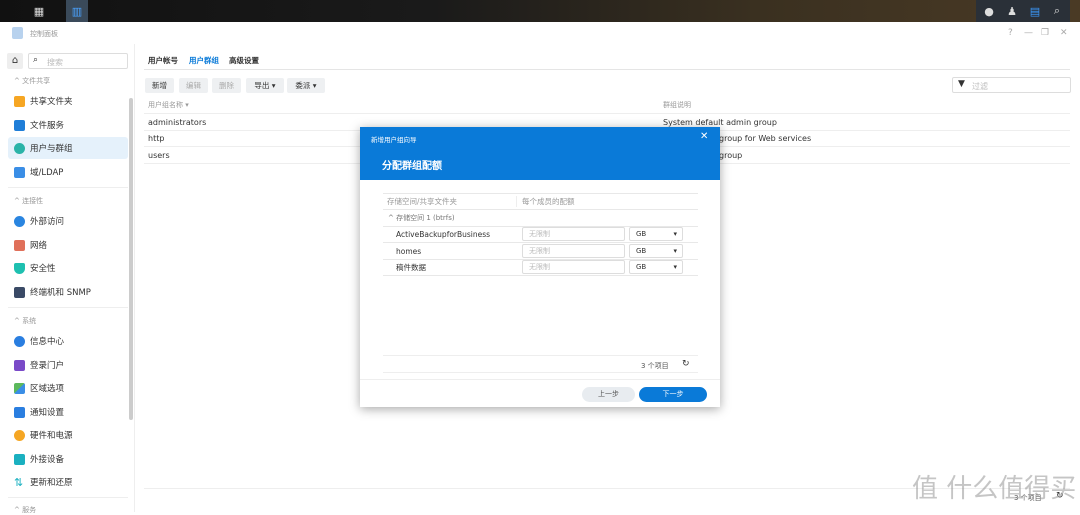  I want to click on tab-advanced: 高级设置, so click(244, 60).